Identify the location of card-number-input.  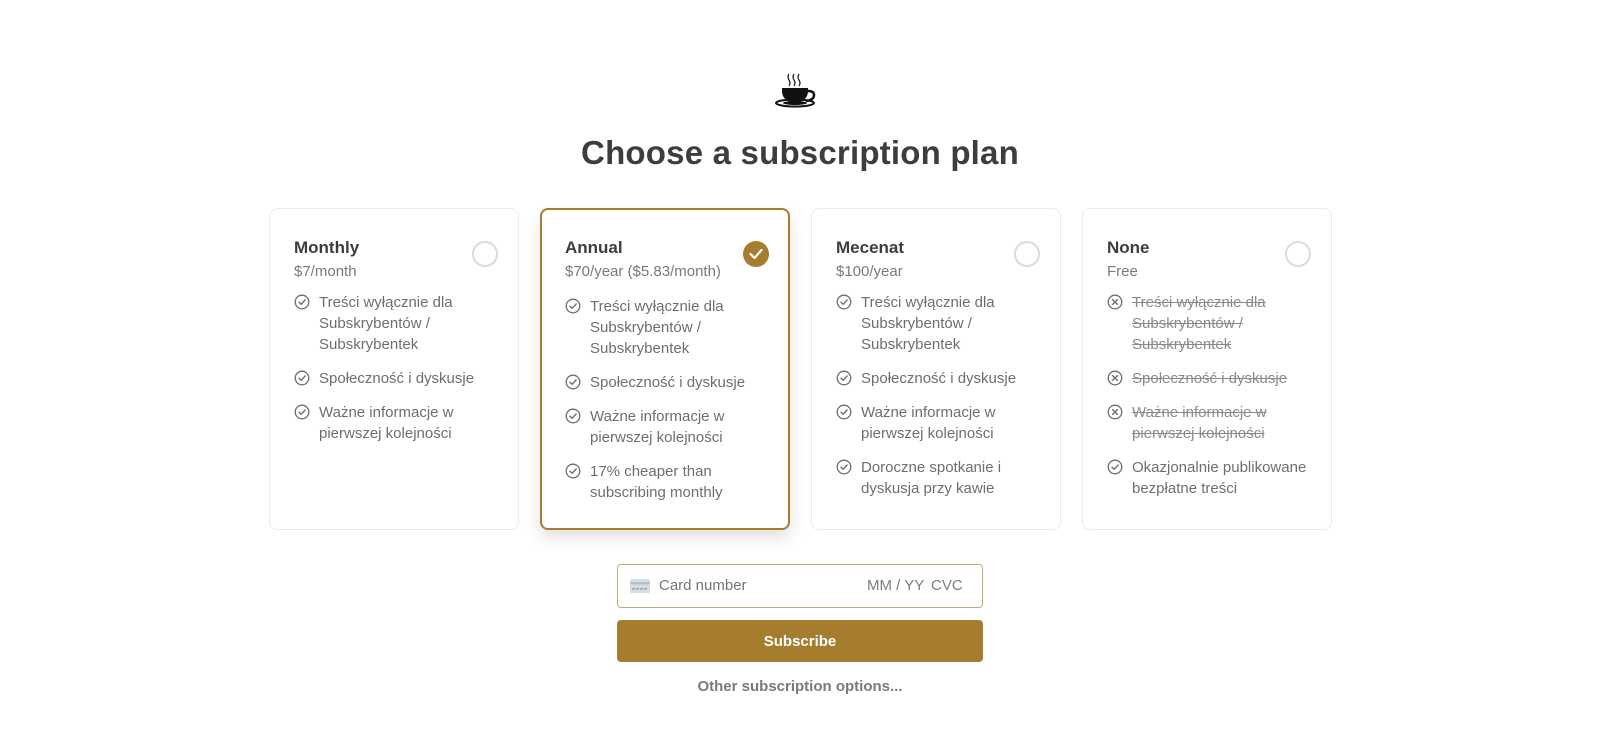
(754, 585).